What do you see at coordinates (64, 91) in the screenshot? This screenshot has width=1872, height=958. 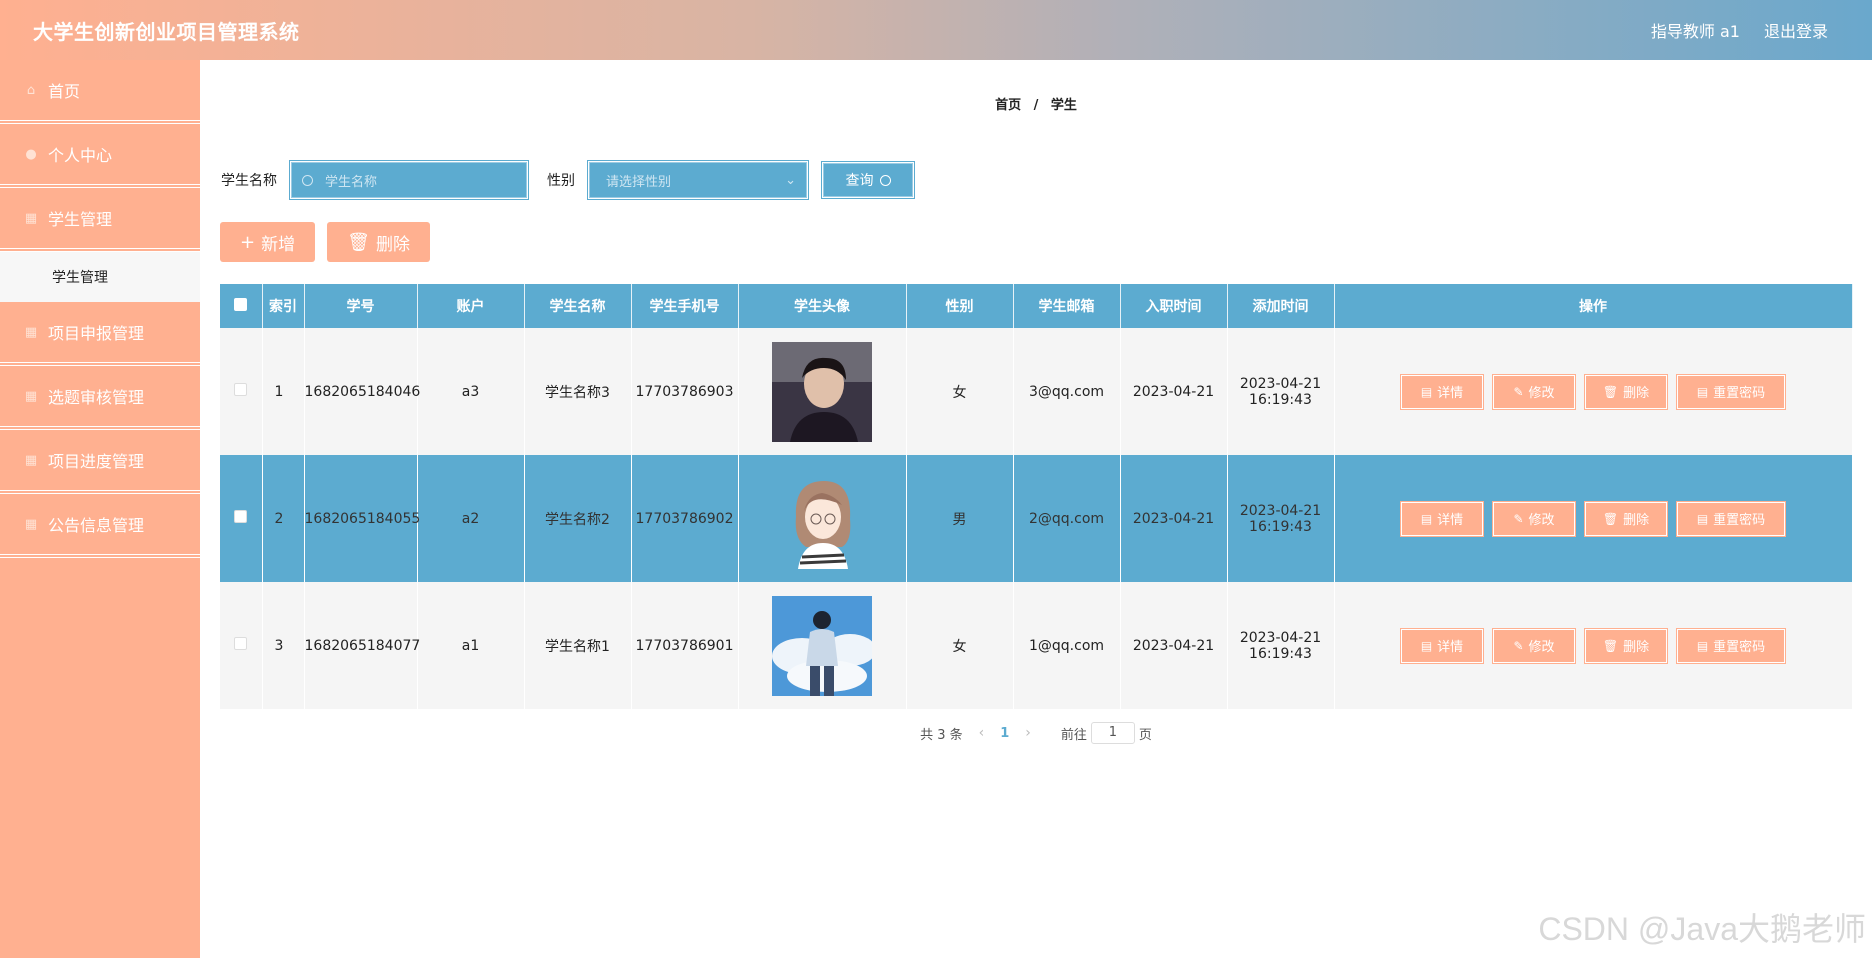 I see `sidebar-item-label: 首页` at bounding box center [64, 91].